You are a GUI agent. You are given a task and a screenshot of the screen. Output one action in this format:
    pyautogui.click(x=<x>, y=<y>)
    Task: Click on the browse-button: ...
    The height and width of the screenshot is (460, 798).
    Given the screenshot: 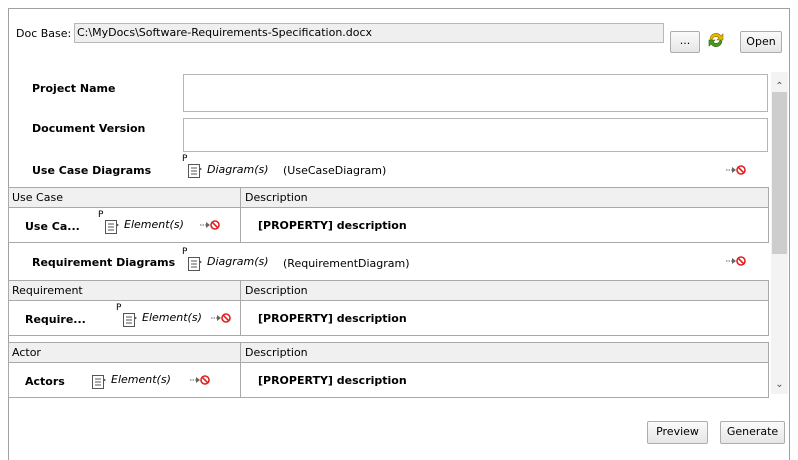 What is the action you would take?
    pyautogui.click(x=685, y=42)
    